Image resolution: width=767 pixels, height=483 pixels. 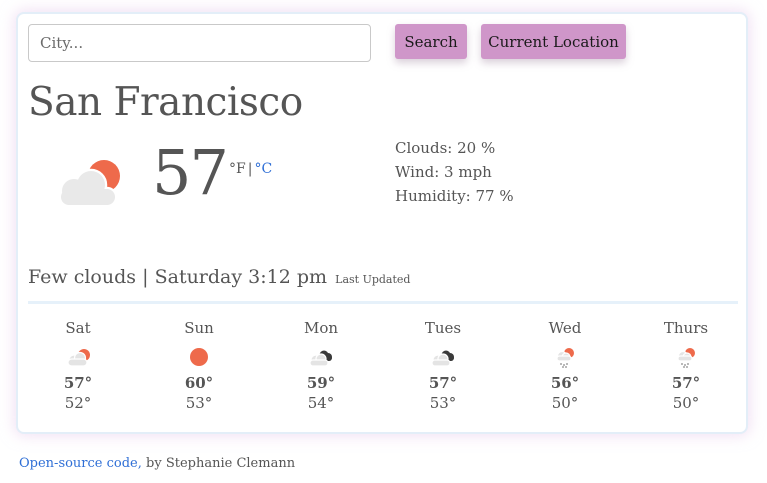 I want to click on forecast-low: 52°, so click(x=78, y=403).